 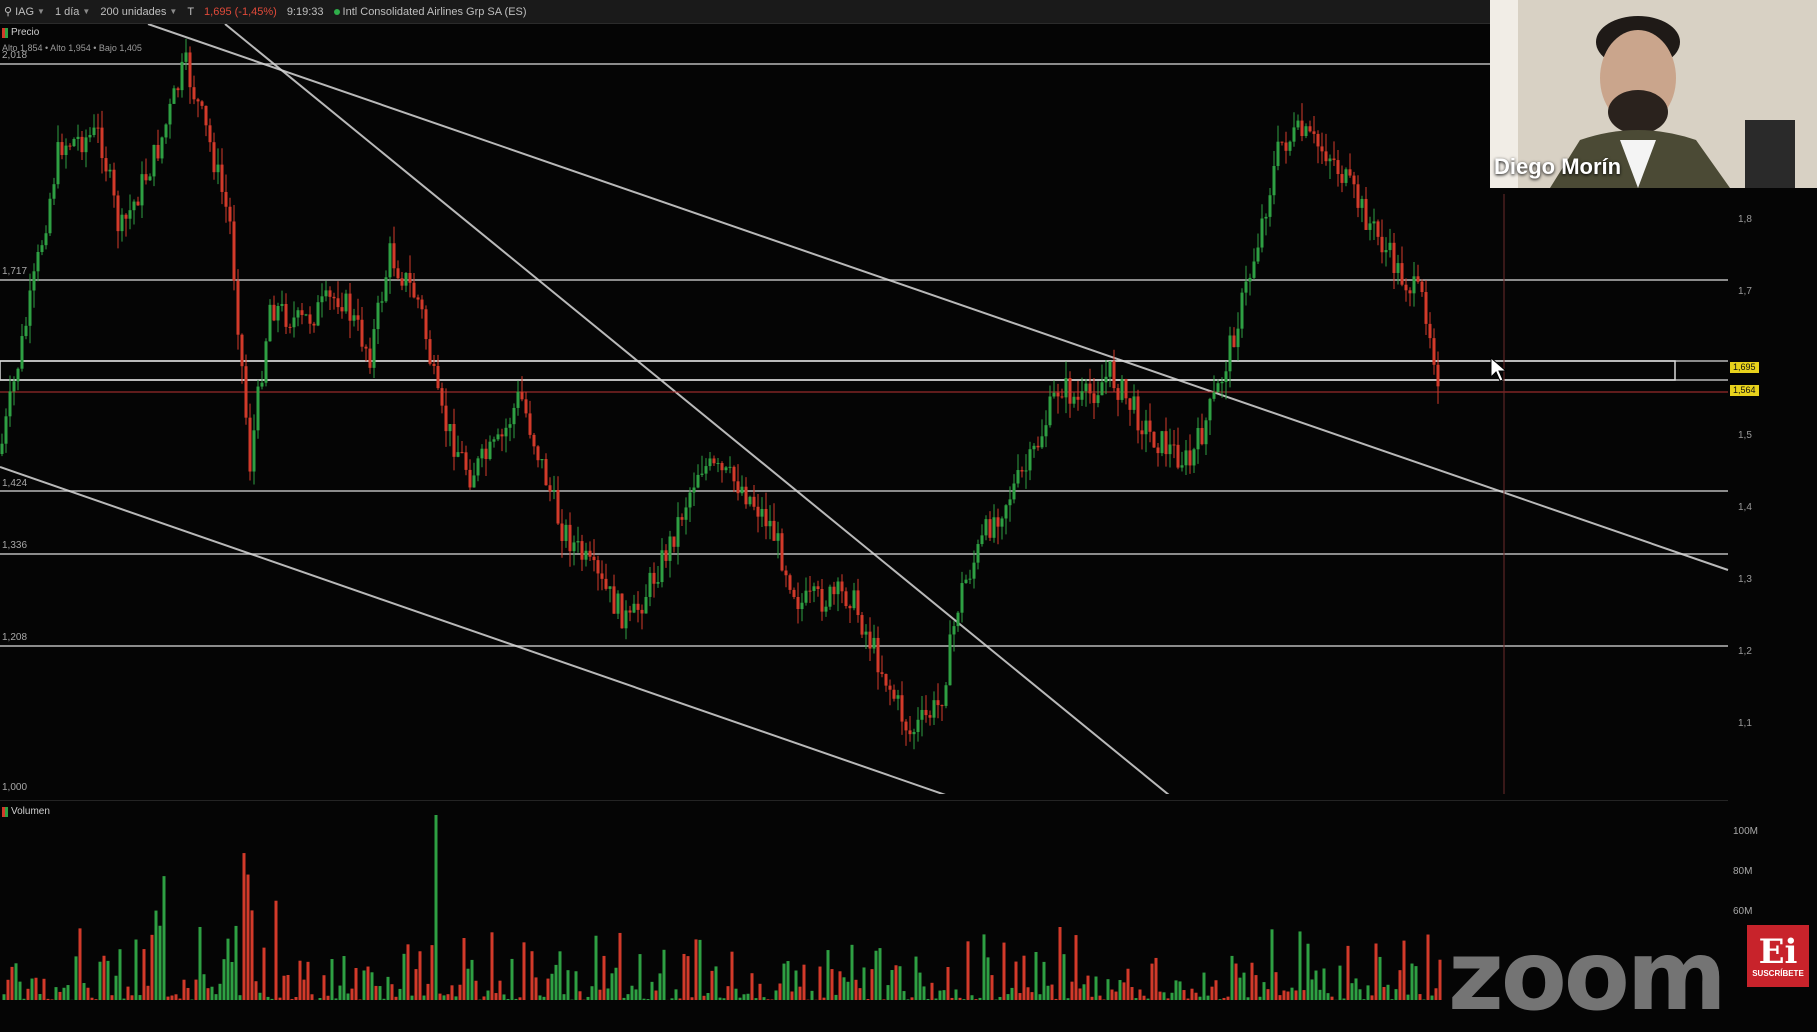 I want to click on trade-button: T, so click(x=190, y=12).